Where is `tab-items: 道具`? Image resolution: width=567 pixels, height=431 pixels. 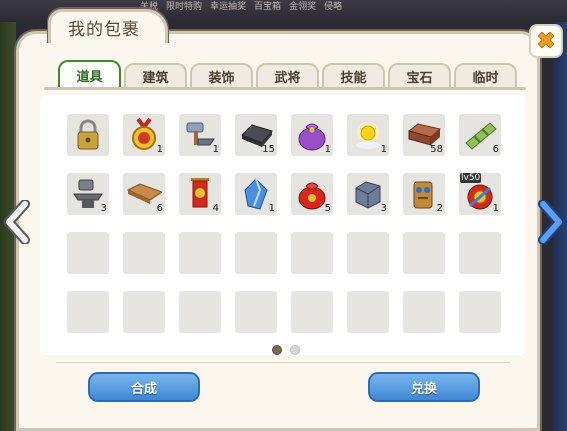 tab-items: 道具 is located at coordinates (89, 74).